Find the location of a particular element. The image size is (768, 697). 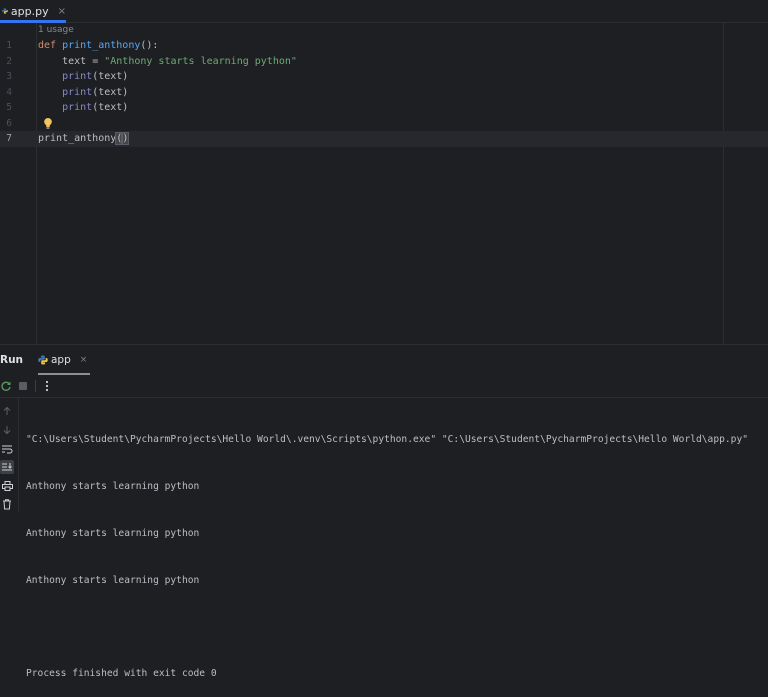

scroll-up-icon is located at coordinates (7, 410).